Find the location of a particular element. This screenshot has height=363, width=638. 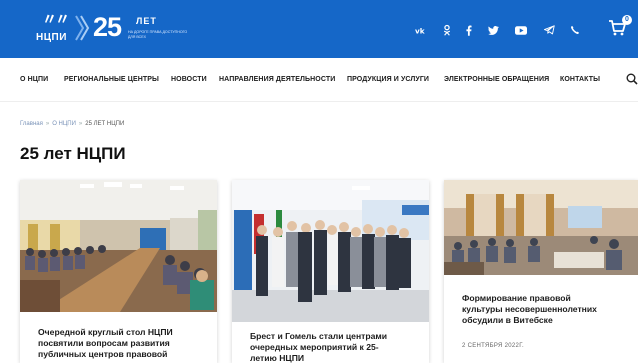

news-photo-group is located at coordinates (330, 251).